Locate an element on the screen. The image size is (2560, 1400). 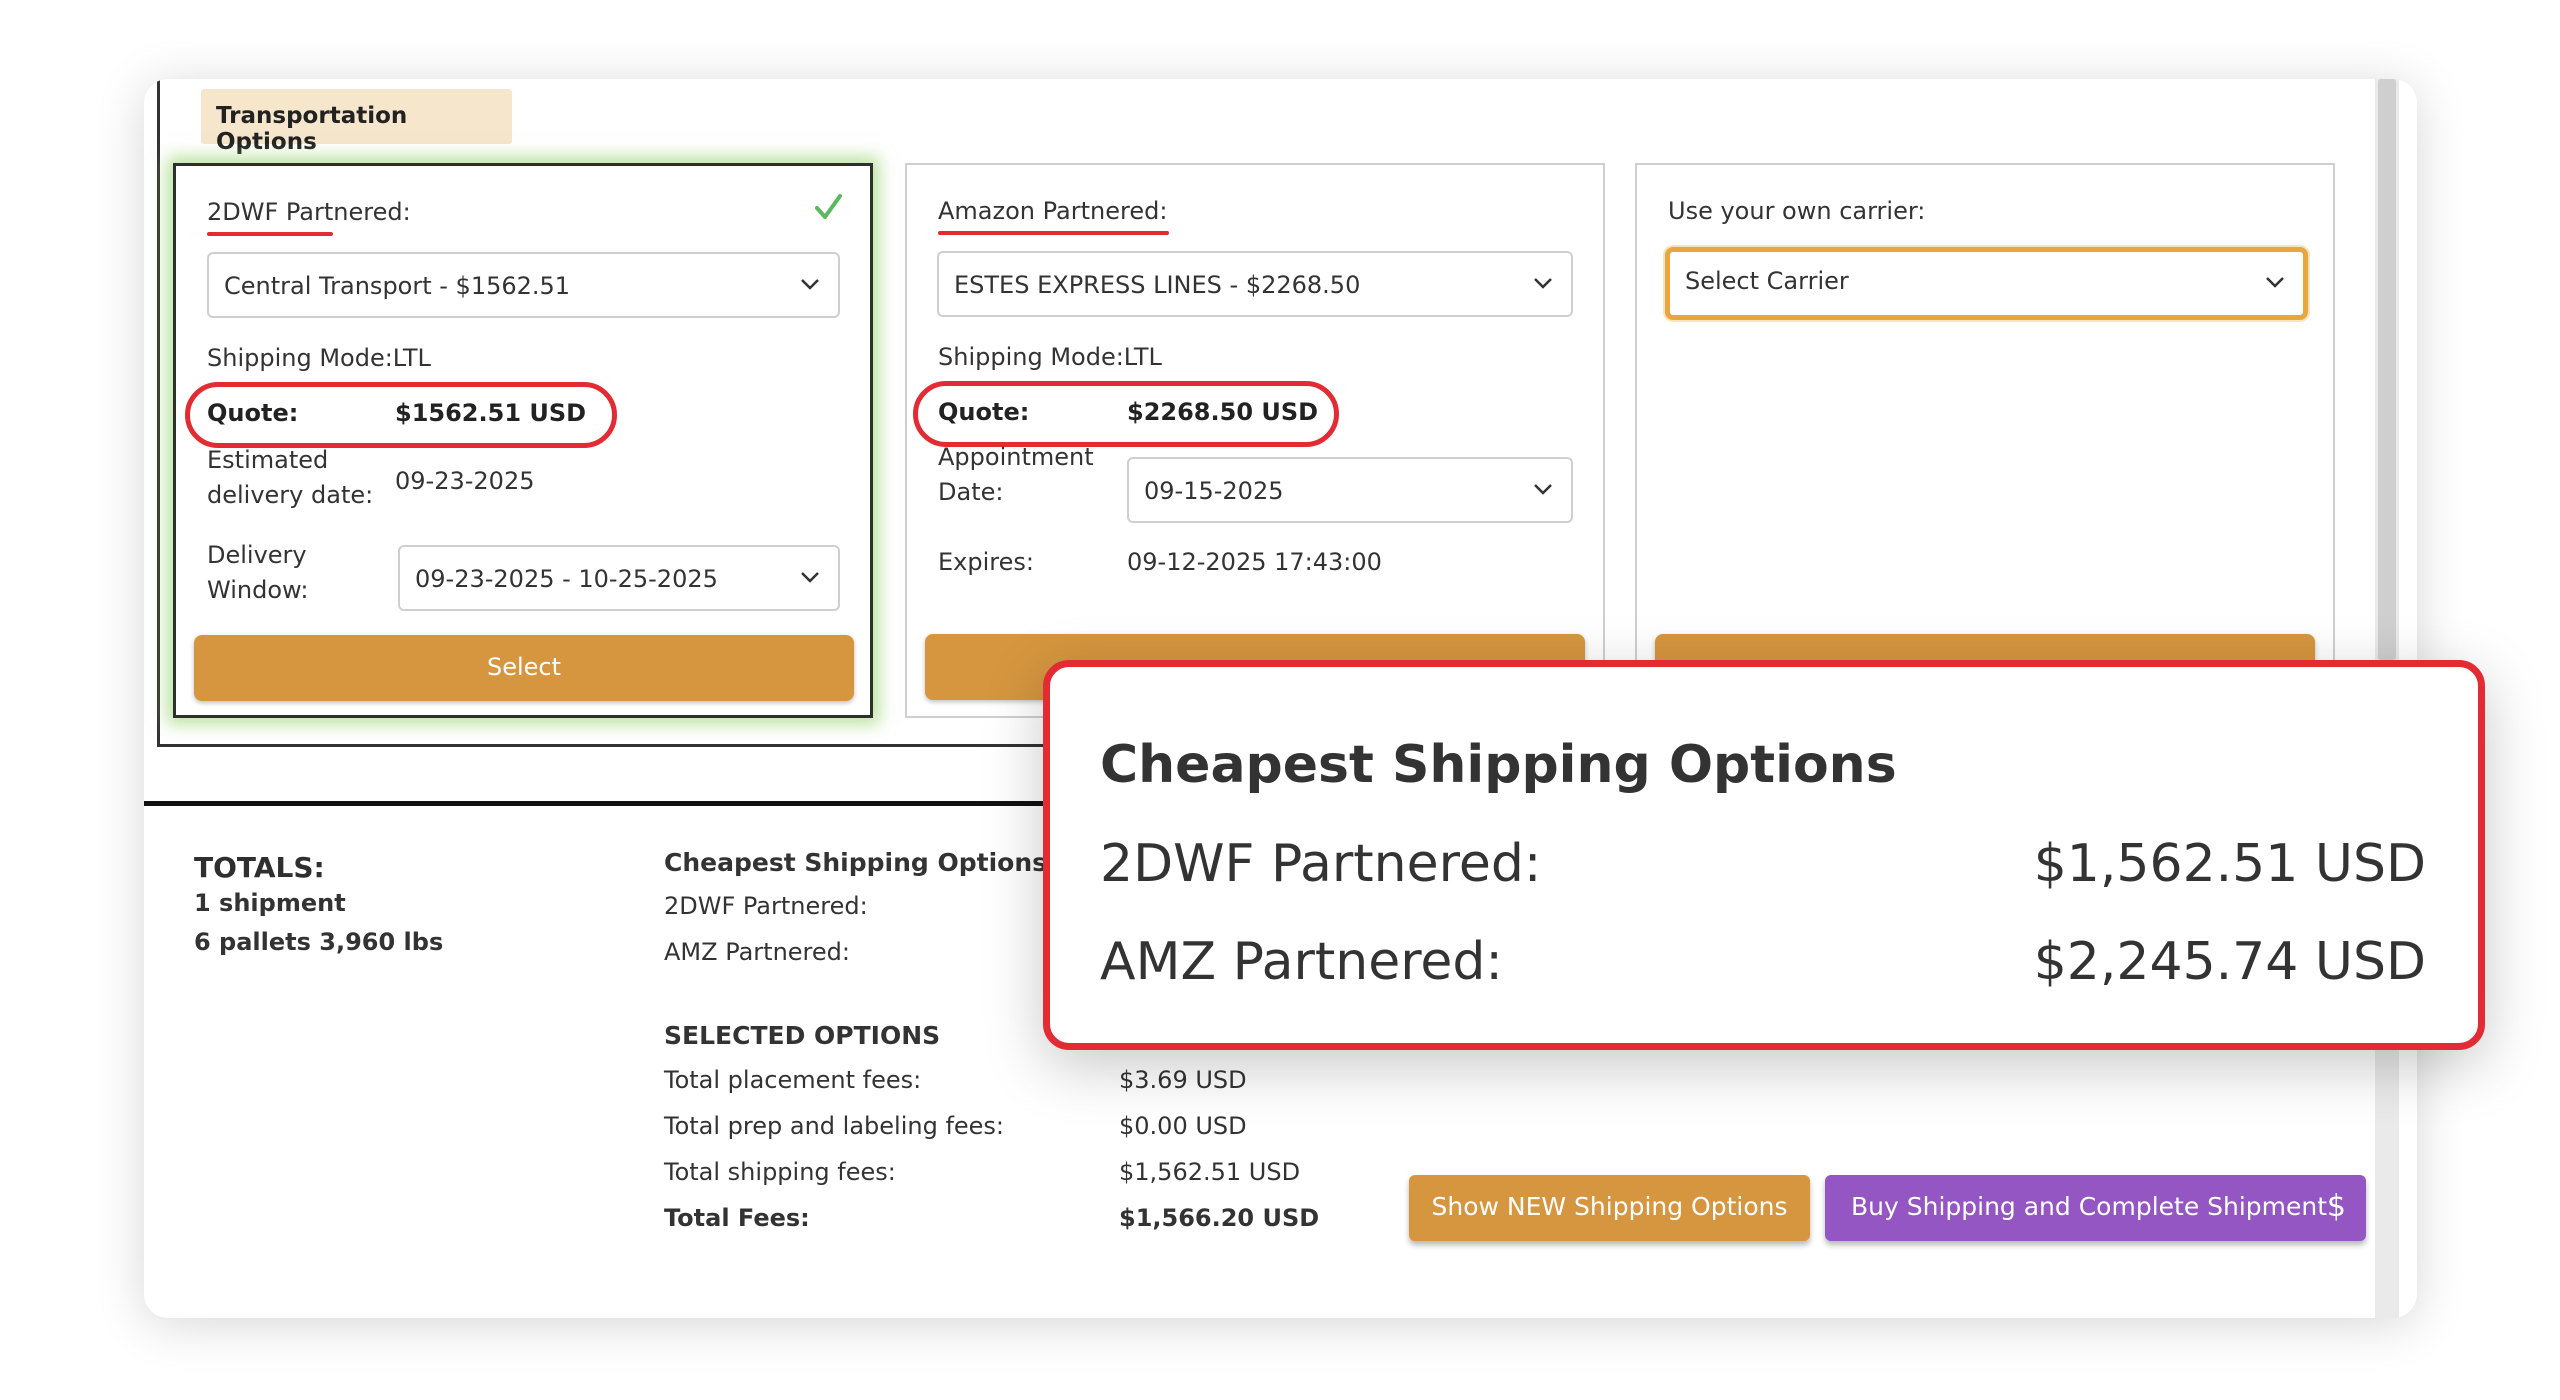
callout-title: Cheapest Shipping Options is located at coordinates (1498, 765).